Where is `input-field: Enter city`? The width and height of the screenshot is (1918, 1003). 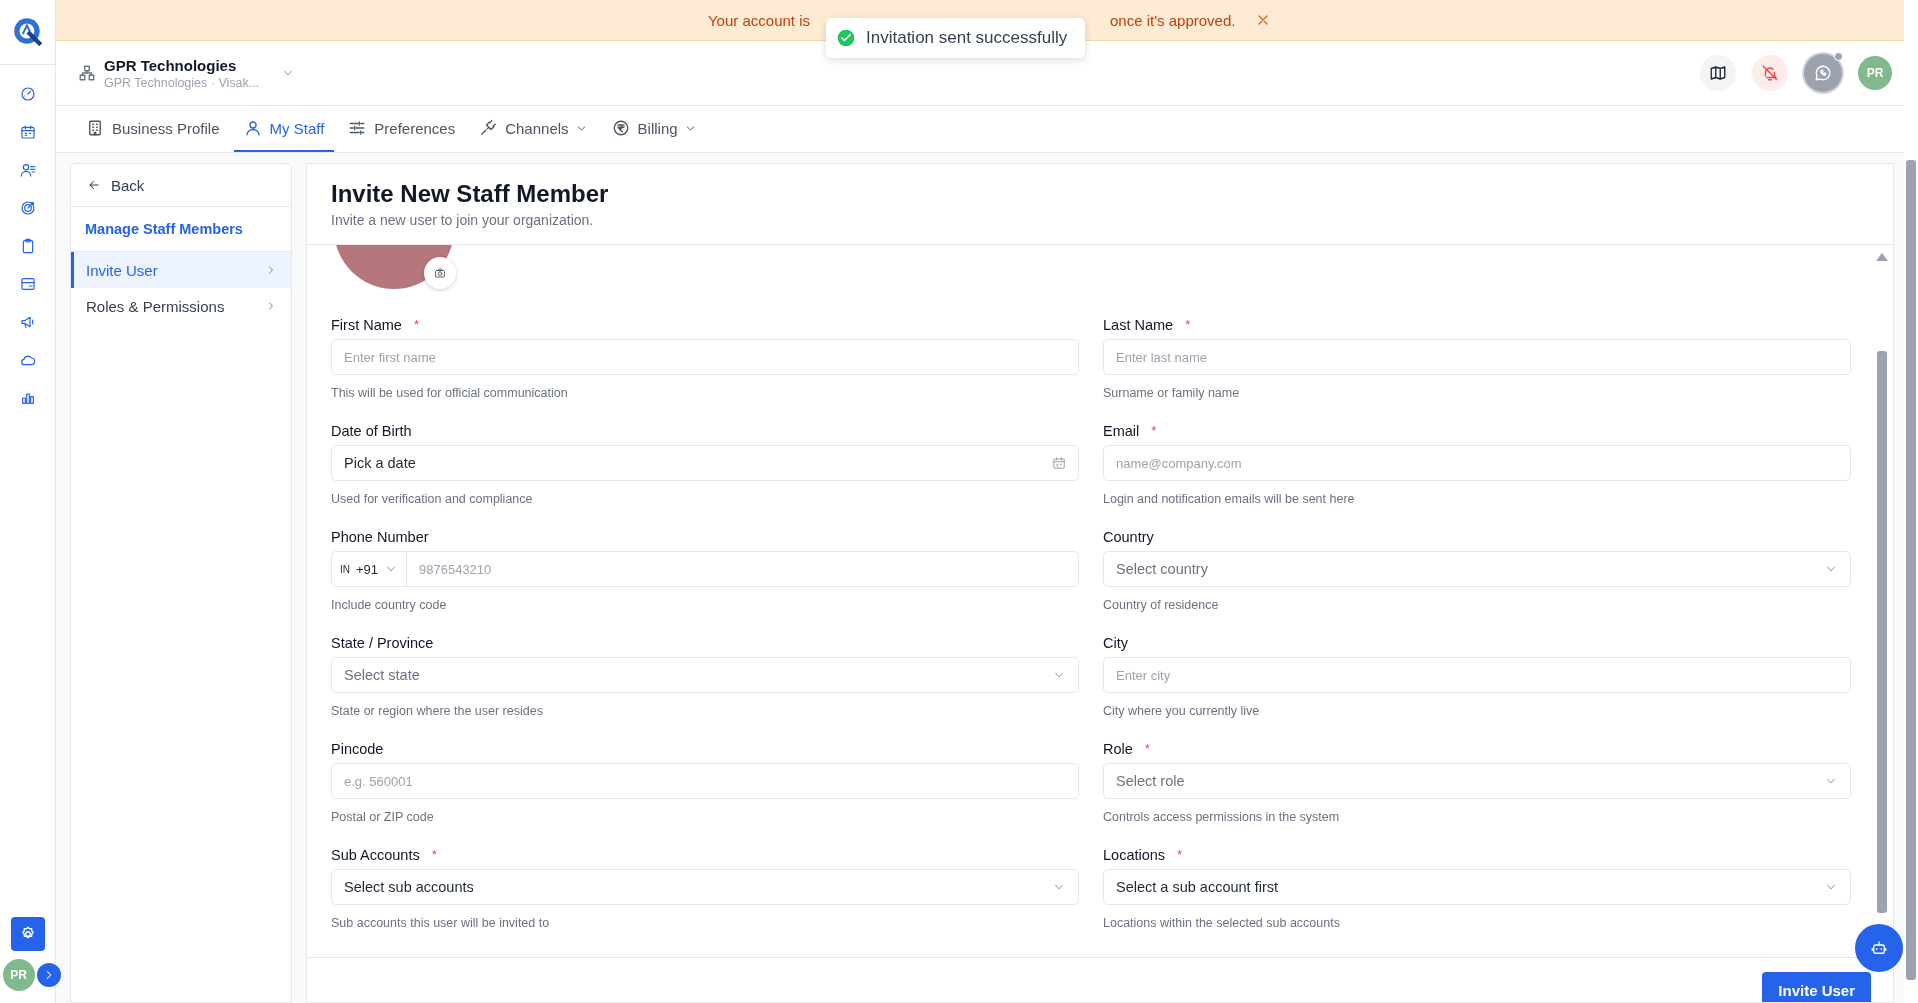
input-field: Enter city is located at coordinates (1477, 675).